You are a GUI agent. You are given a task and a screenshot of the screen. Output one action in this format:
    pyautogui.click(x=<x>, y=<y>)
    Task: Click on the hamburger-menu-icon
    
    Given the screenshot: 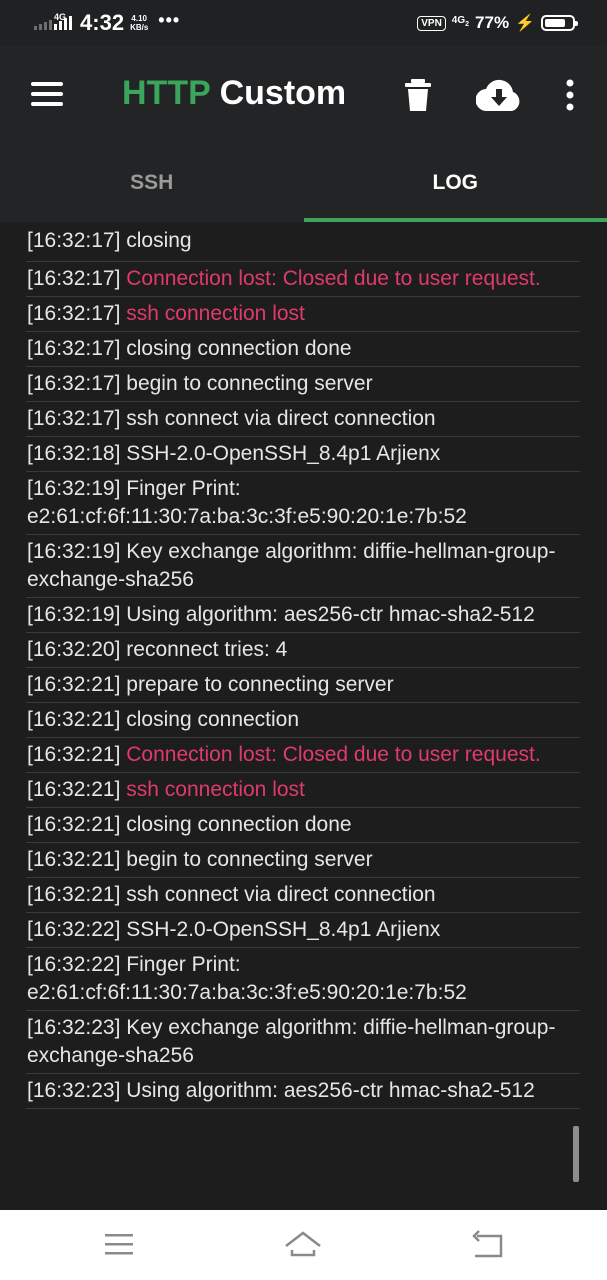 What is the action you would take?
    pyautogui.click(x=47, y=94)
    